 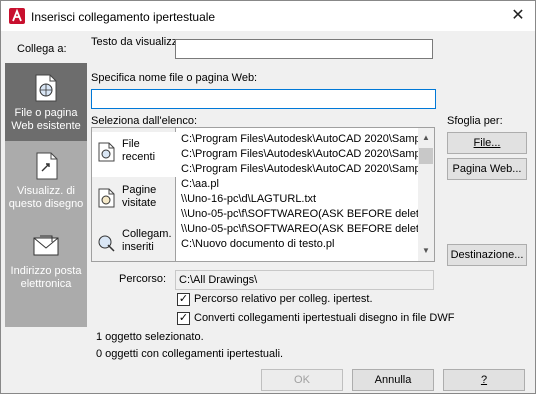 I want to click on path-field: C:\All Drawings\, so click(x=304, y=280).